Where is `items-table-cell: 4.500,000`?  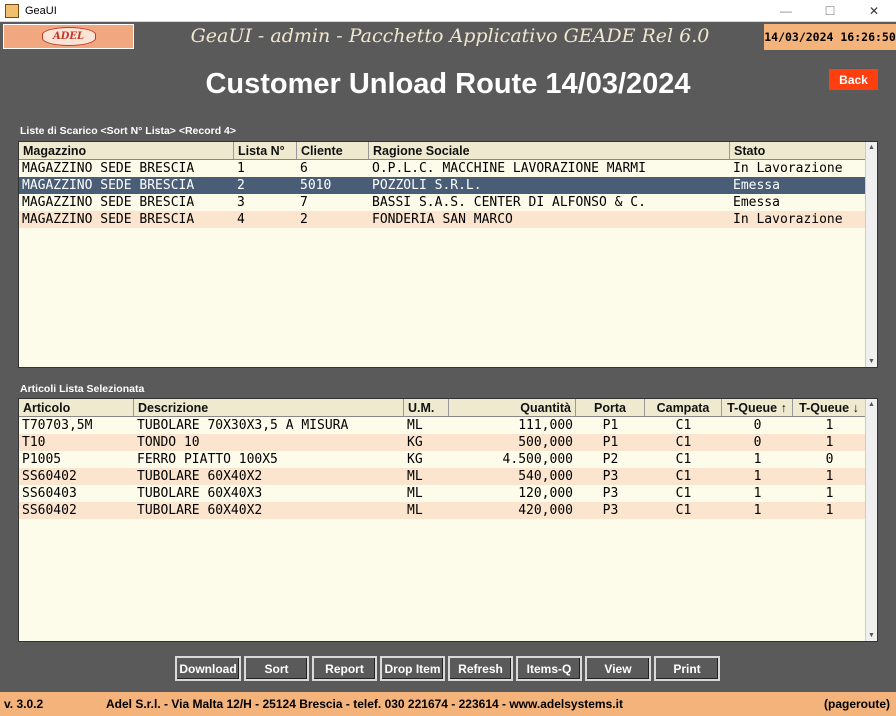
items-table-cell: 4.500,000 is located at coordinates (537, 459).